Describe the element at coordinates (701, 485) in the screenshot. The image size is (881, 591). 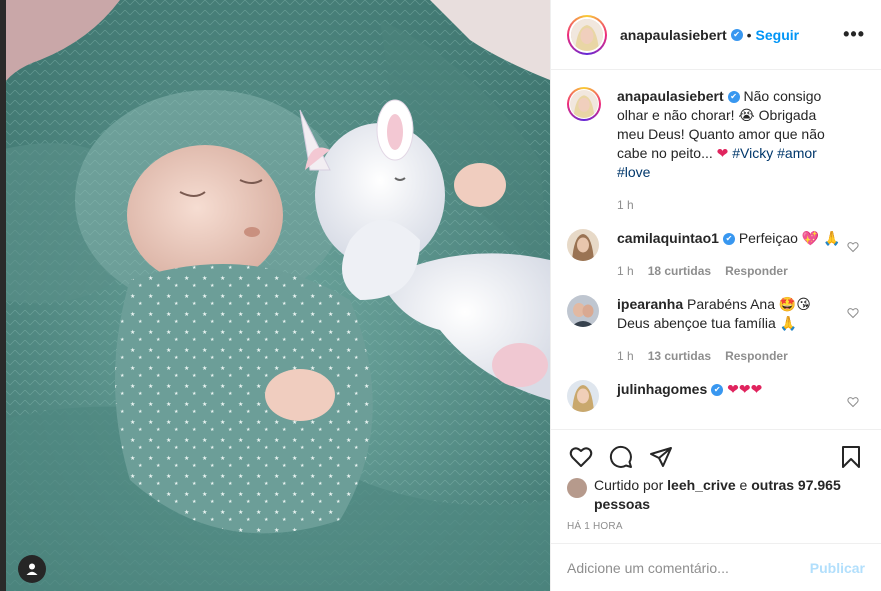
I see `liker-username: leeh_crive` at that location.